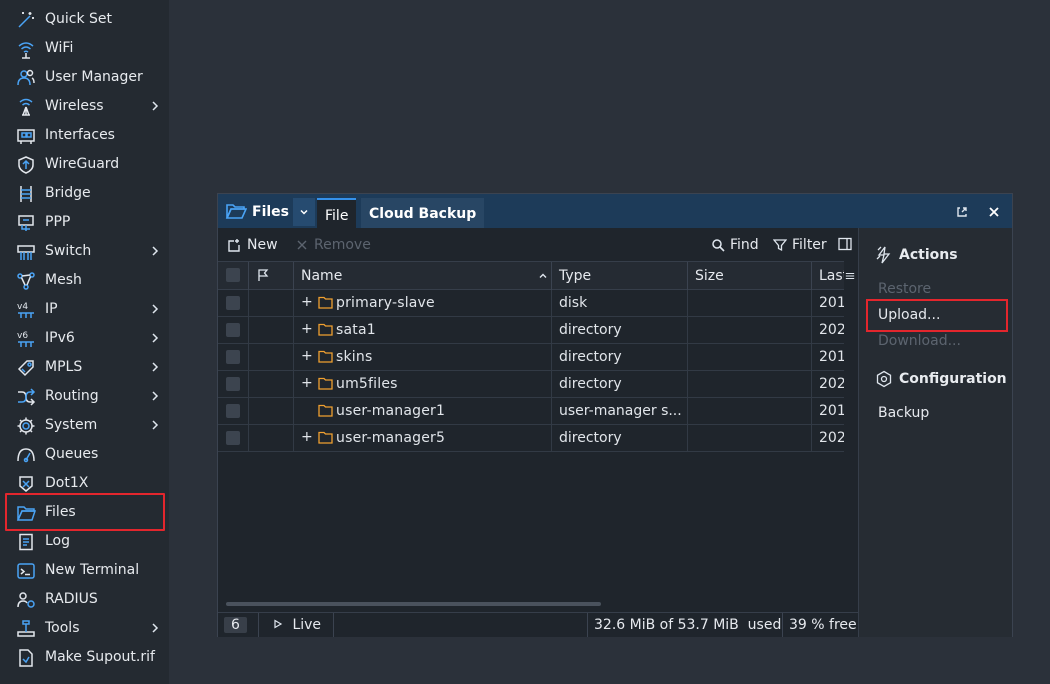  I want to click on sidebar-item-quick-set: Quick Set, so click(84, 19).